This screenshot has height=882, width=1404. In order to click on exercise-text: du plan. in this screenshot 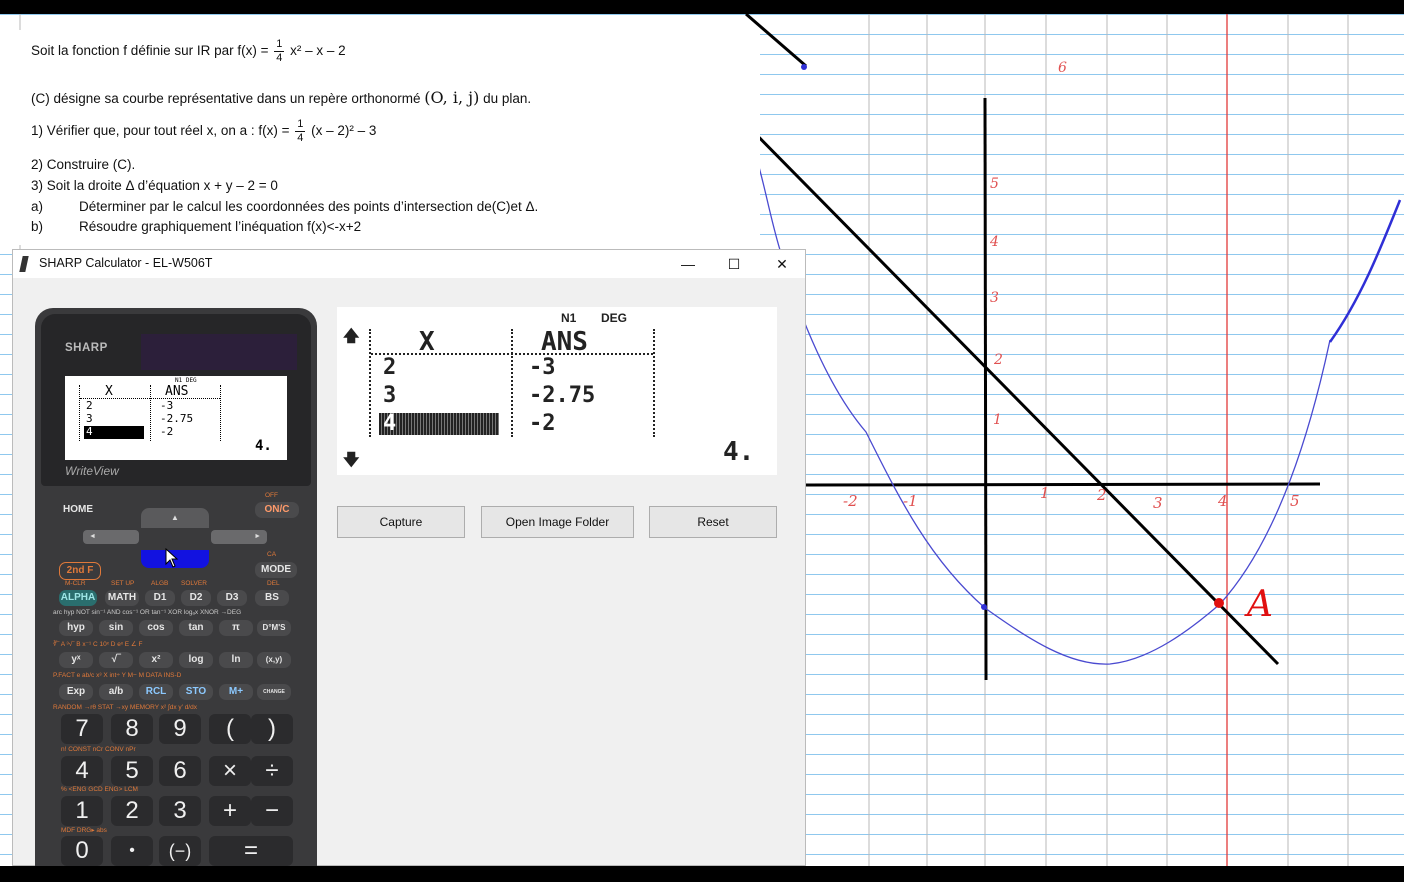, I will do `click(507, 98)`.